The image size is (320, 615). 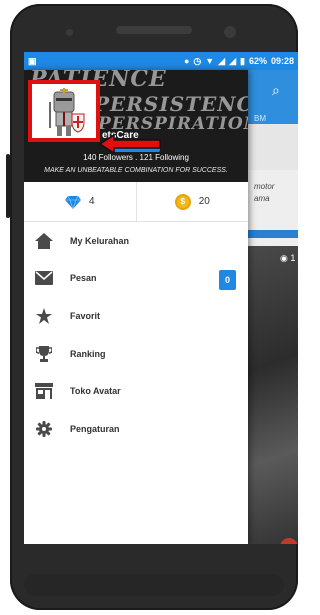 What do you see at coordinates (284, 258) in the screenshot?
I see `eye-icon: ◉` at bounding box center [284, 258].